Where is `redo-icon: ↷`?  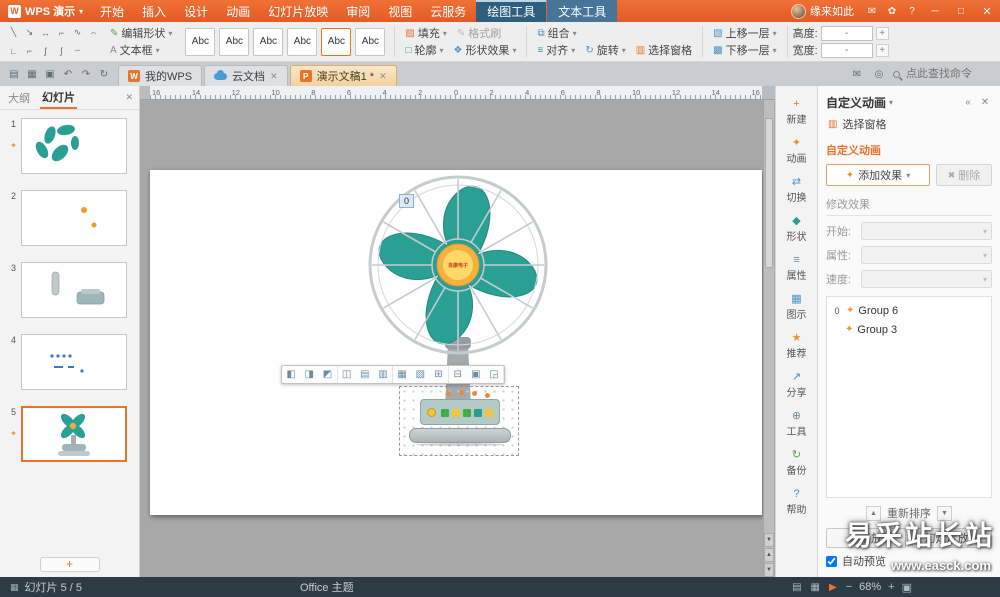
redo-icon: ↷ is located at coordinates (86, 74).